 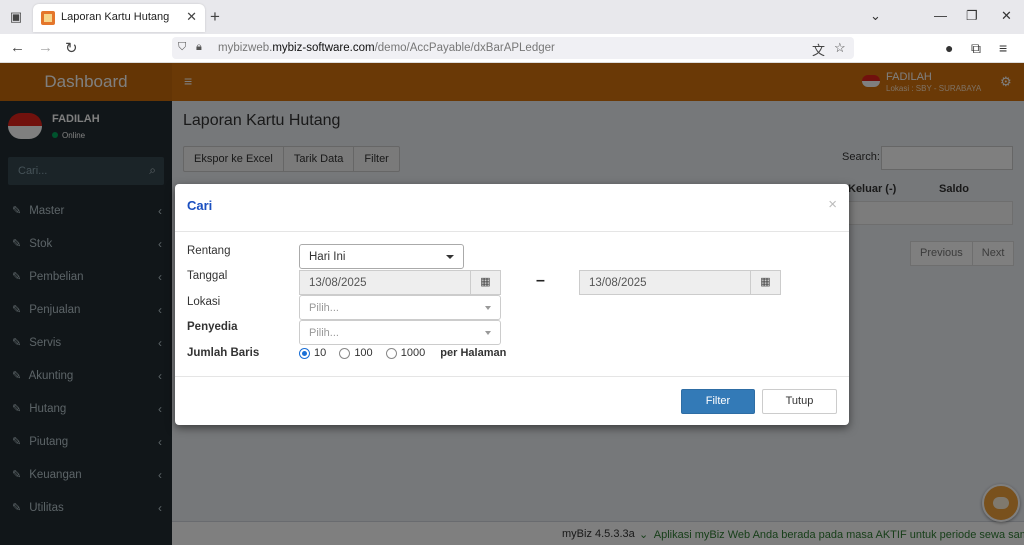 What do you see at coordinates (949, 48) in the screenshot?
I see `account-icon: ●` at bounding box center [949, 48].